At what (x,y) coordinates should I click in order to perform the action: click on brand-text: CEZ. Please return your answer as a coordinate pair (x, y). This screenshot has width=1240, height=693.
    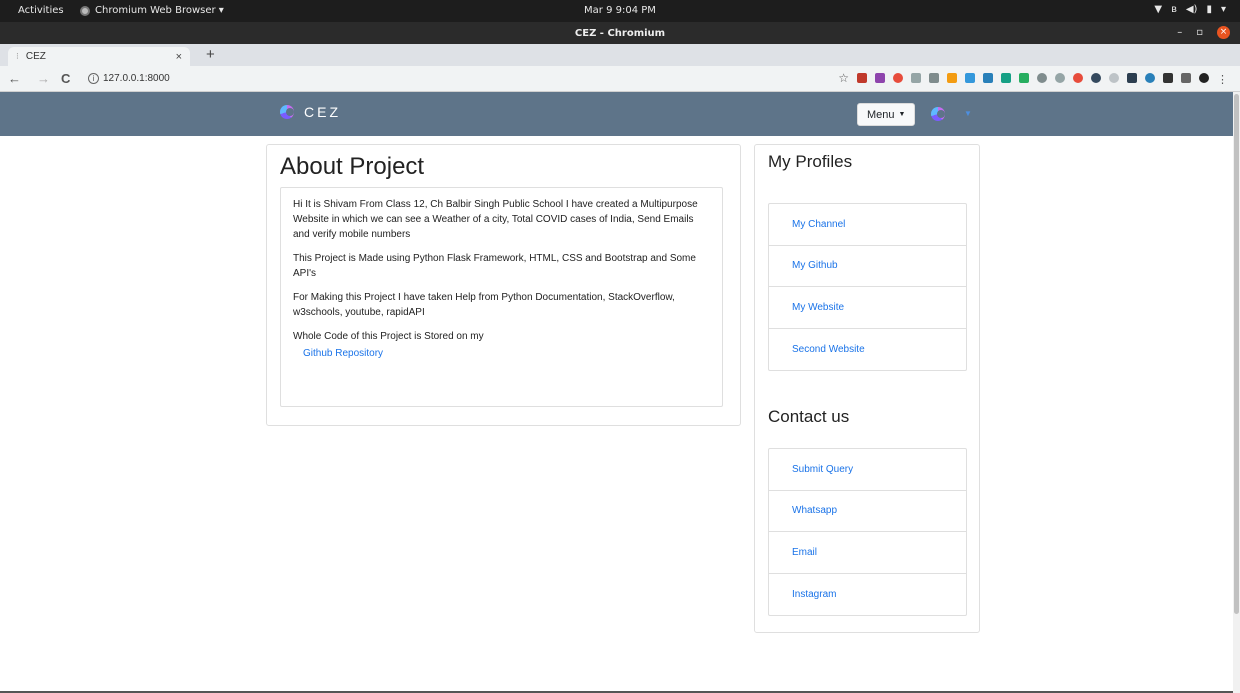
    Looking at the image, I should click on (322, 112).